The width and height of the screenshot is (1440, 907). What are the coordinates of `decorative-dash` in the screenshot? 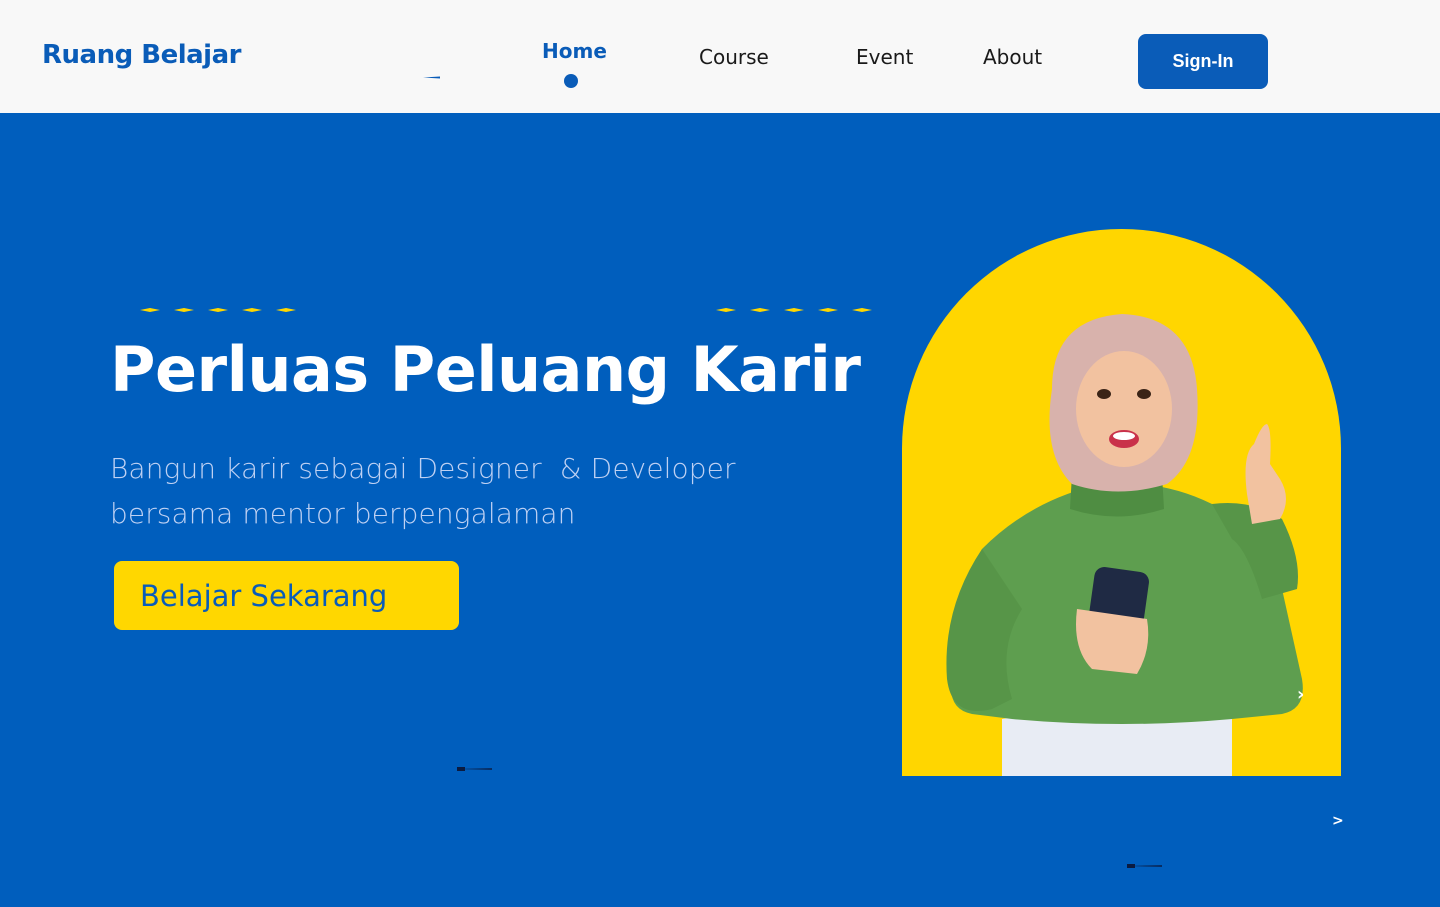 It's located at (431, 77).